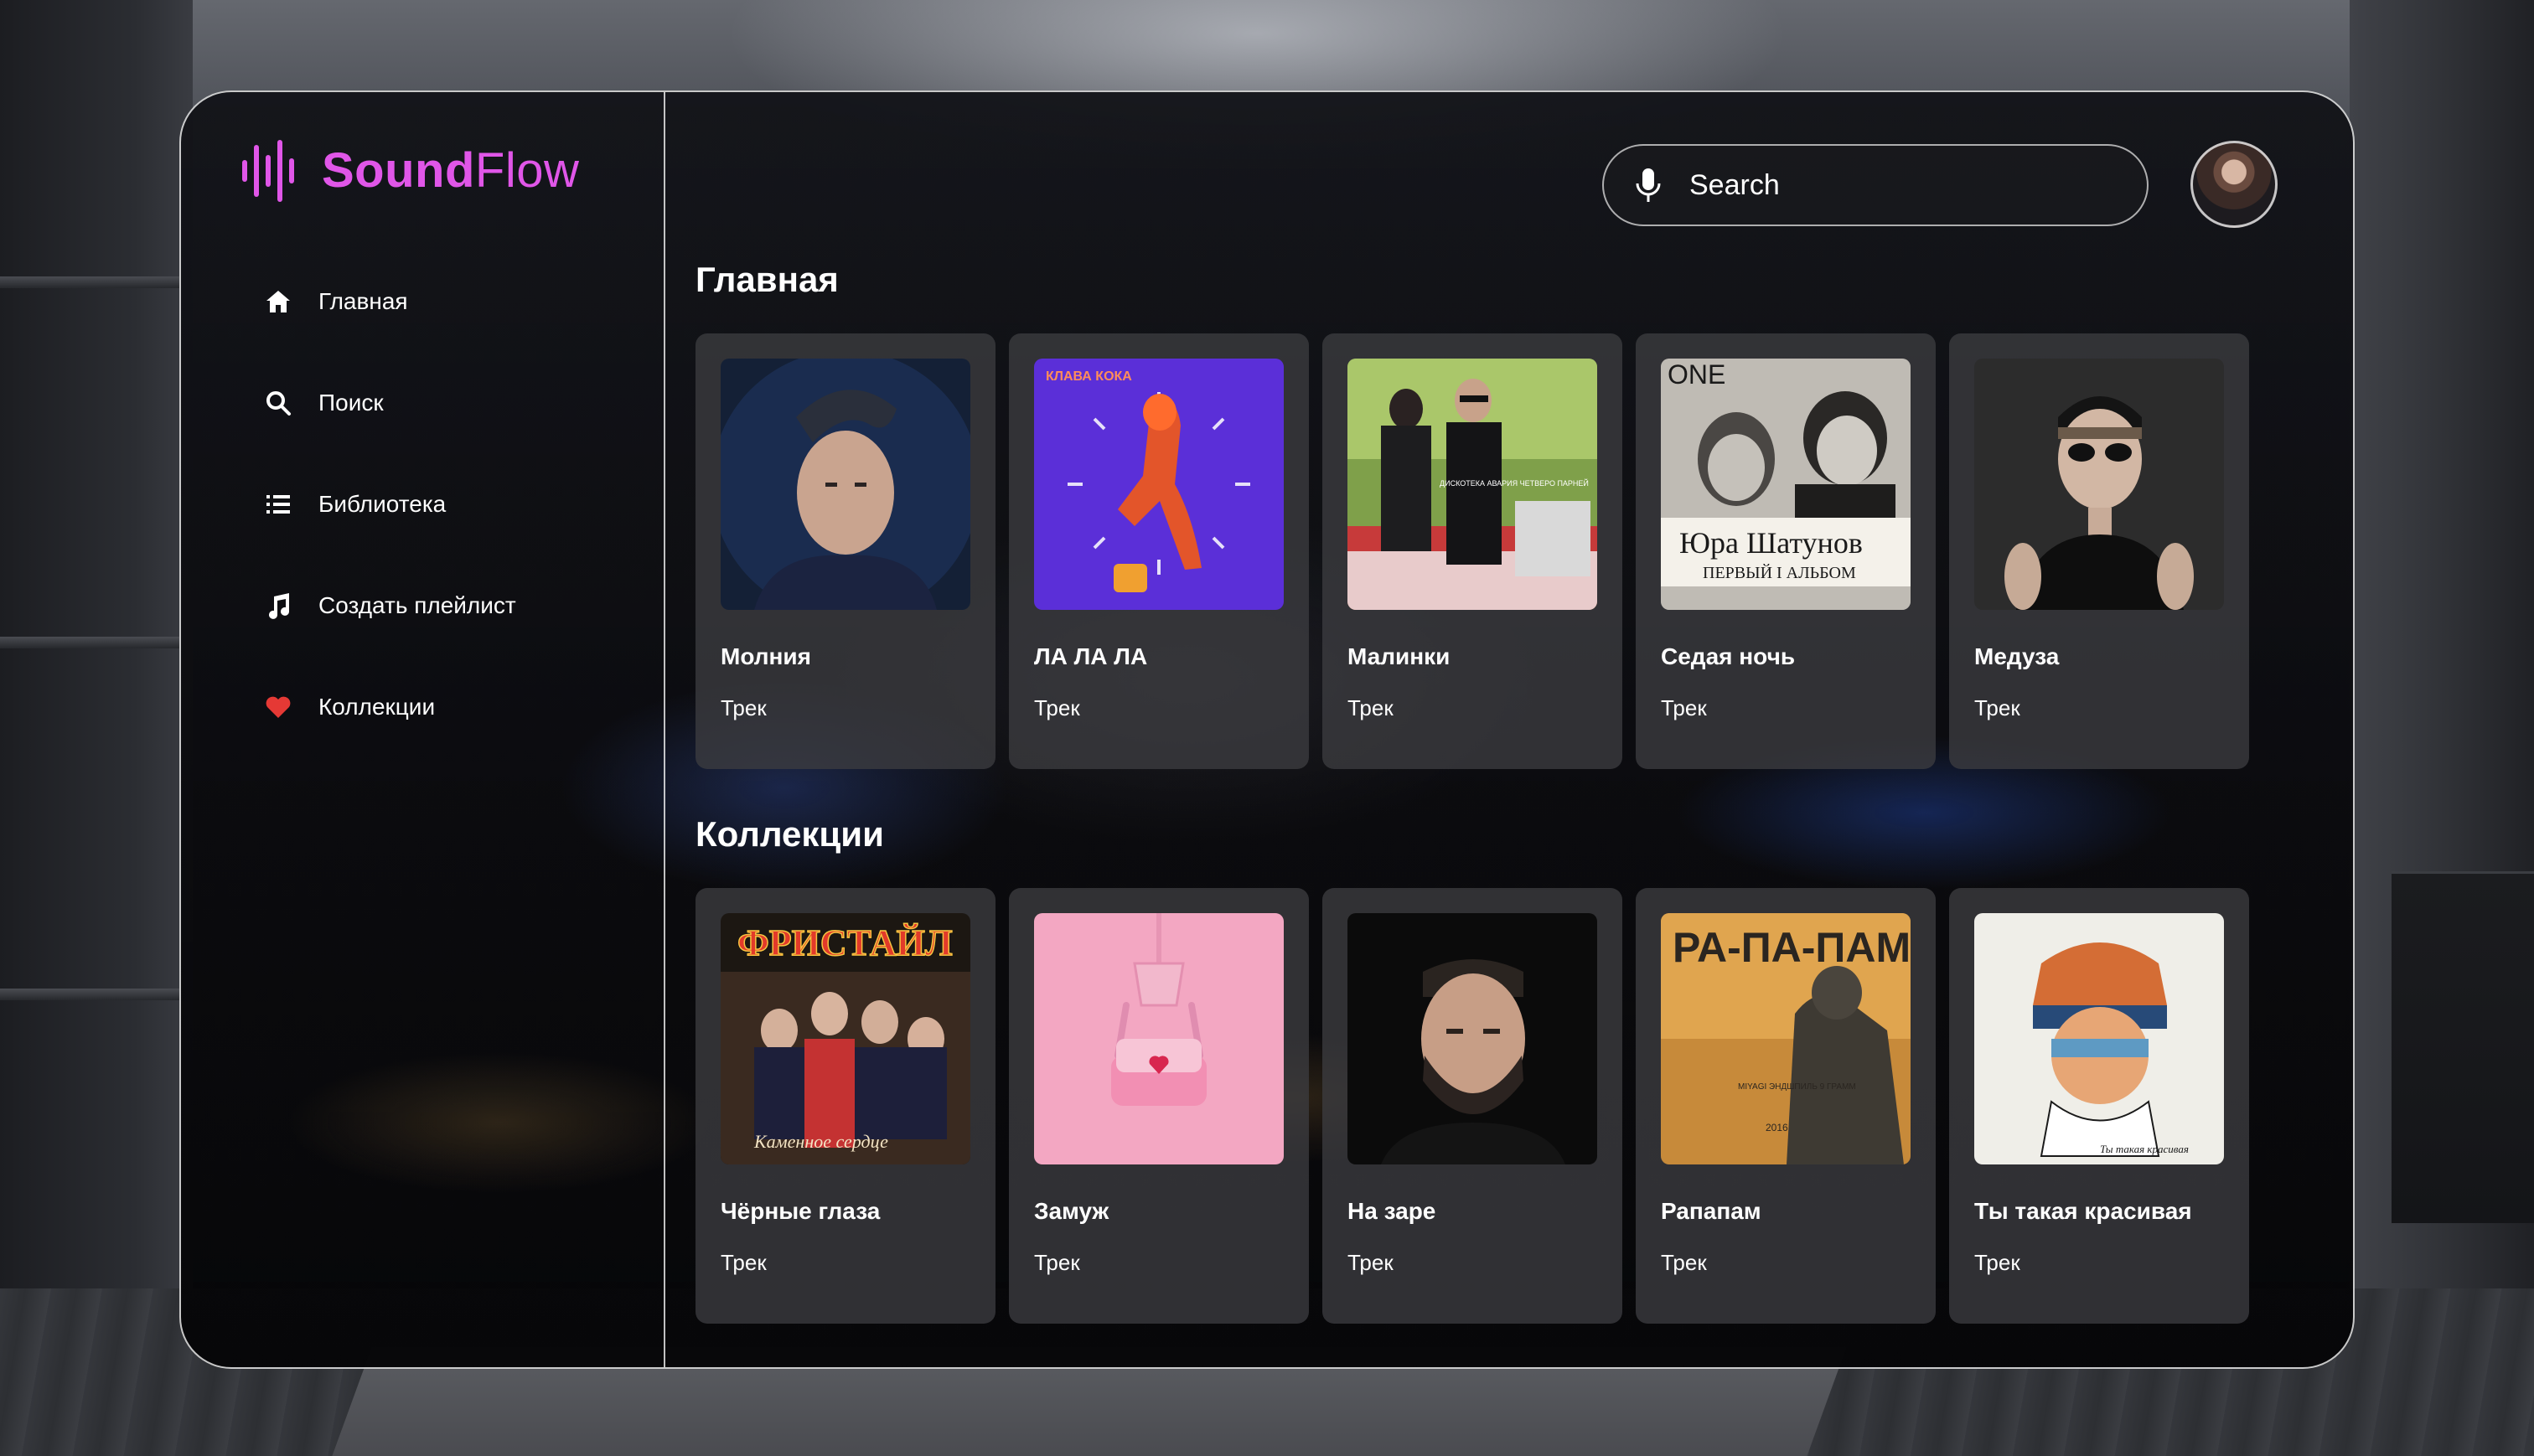  What do you see at coordinates (1391, 1211) in the screenshot?
I see `track-title: На заре` at bounding box center [1391, 1211].